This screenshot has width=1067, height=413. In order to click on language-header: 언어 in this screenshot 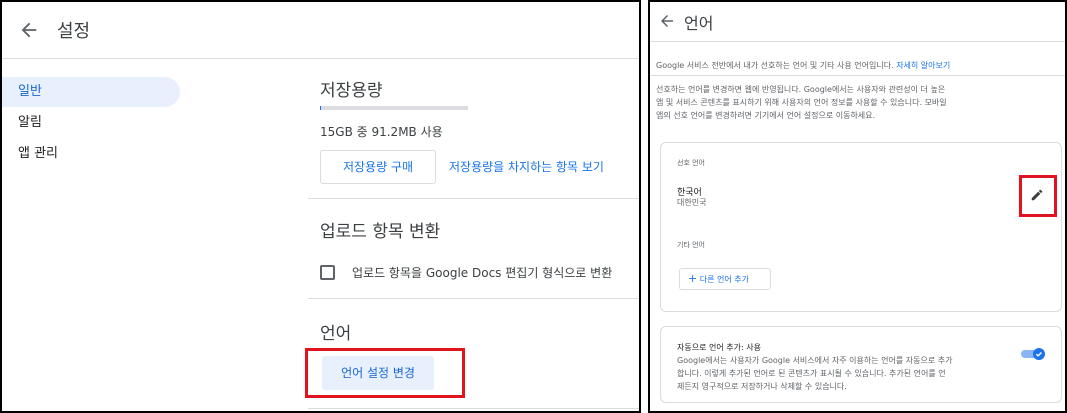, I will do `click(857, 22)`.